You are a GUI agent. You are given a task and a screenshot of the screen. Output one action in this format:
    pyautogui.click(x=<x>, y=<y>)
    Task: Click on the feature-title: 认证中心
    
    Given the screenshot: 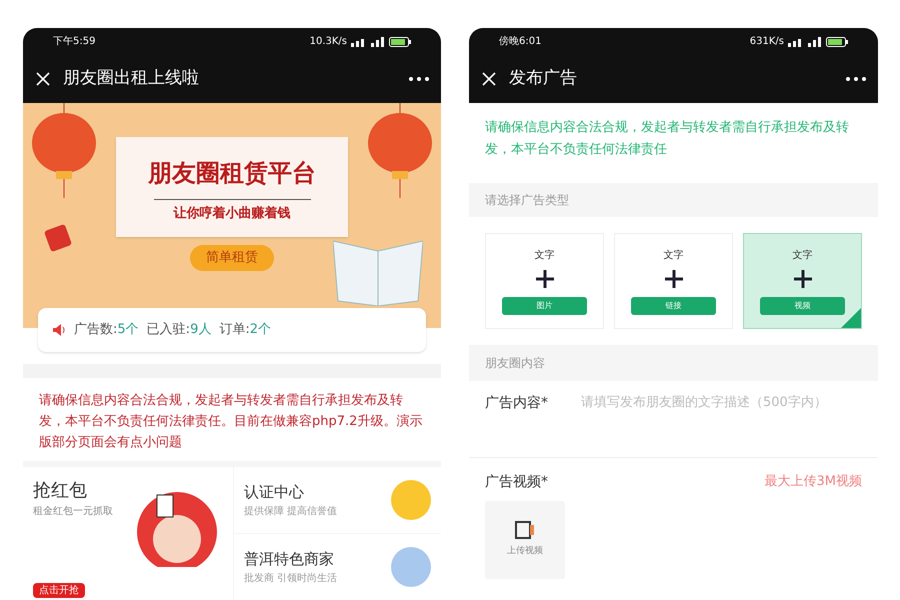 What is the action you would take?
    pyautogui.click(x=274, y=493)
    